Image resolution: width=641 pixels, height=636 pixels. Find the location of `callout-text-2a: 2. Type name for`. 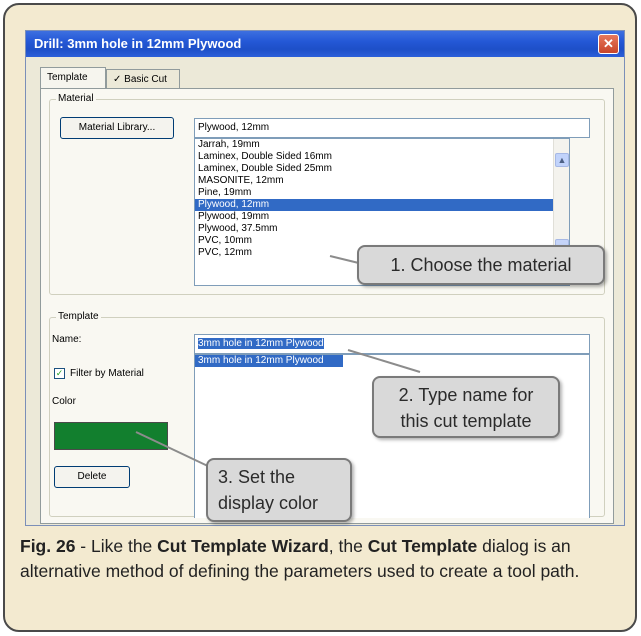

callout-text-2a: 2. Type name for is located at coordinates (466, 395).